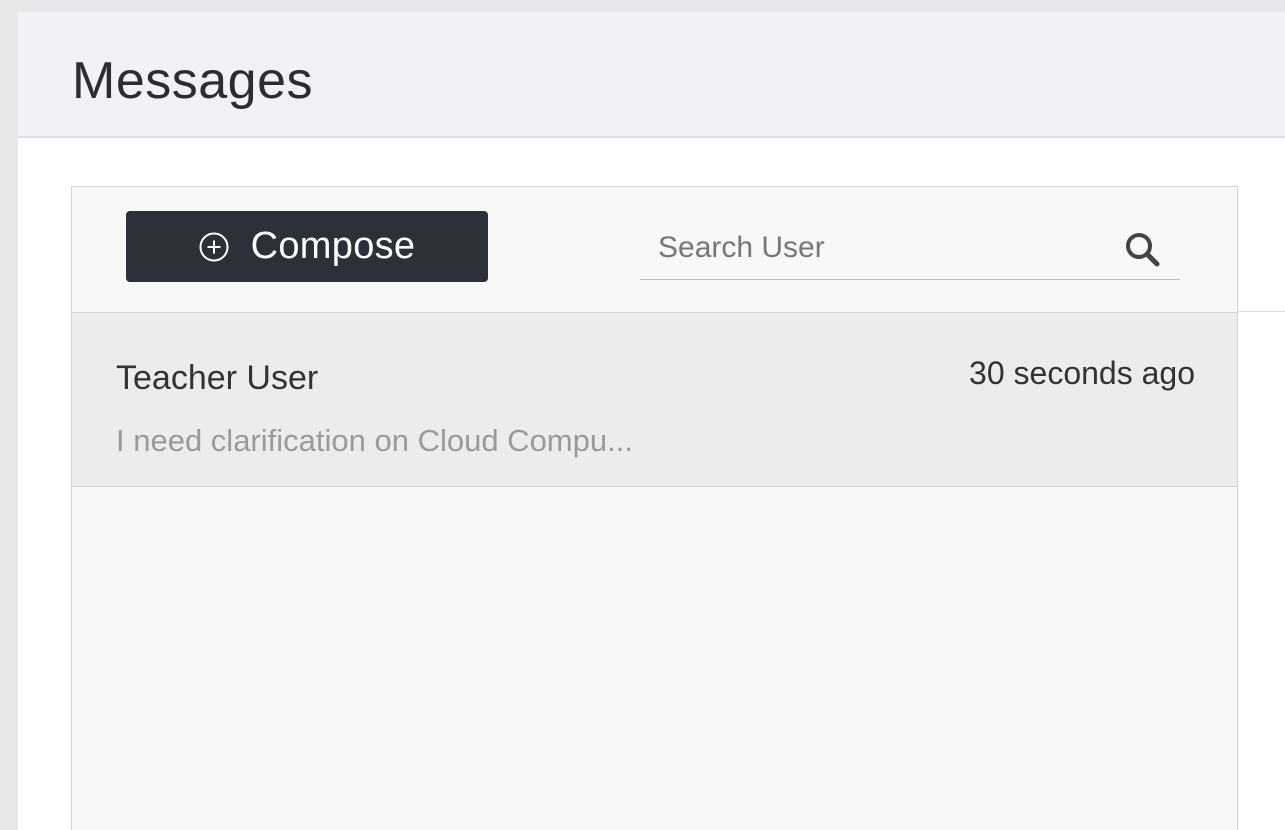 Image resolution: width=1285 pixels, height=830 pixels. What do you see at coordinates (878, 248) in the screenshot?
I see `search-input` at bounding box center [878, 248].